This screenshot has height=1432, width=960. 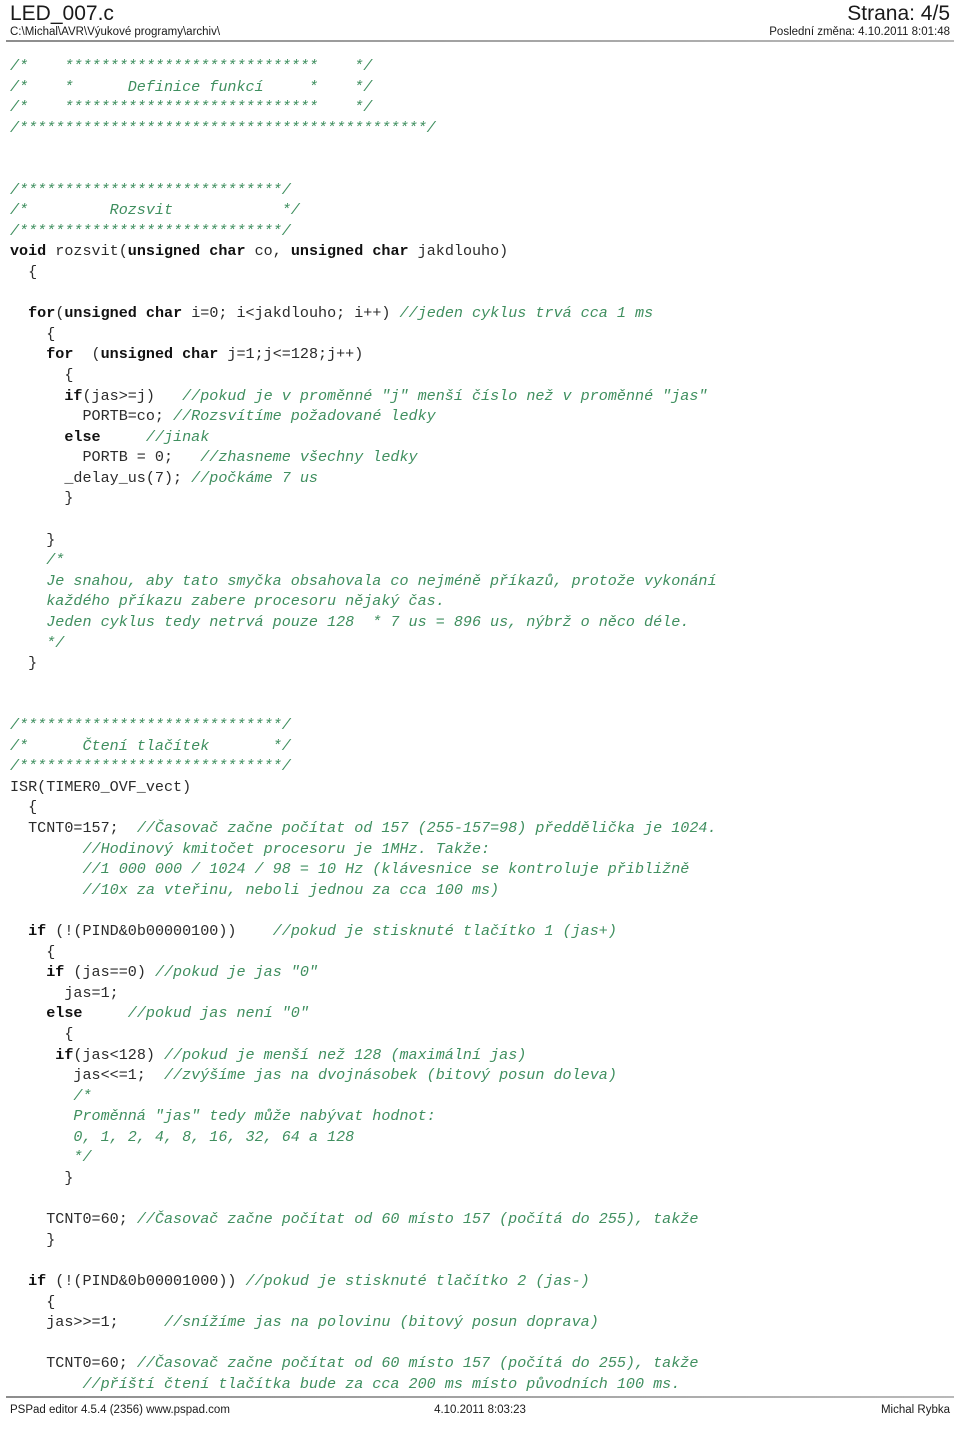 What do you see at coordinates (482, 87) in the screenshot?
I see `code-line: /* * Definice funkcí * */` at bounding box center [482, 87].